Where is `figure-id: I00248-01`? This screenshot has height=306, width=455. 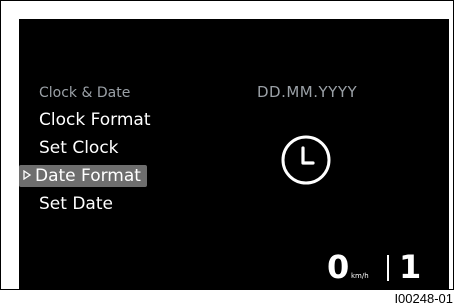
figure-id: I00248-01 is located at coordinates (423, 298).